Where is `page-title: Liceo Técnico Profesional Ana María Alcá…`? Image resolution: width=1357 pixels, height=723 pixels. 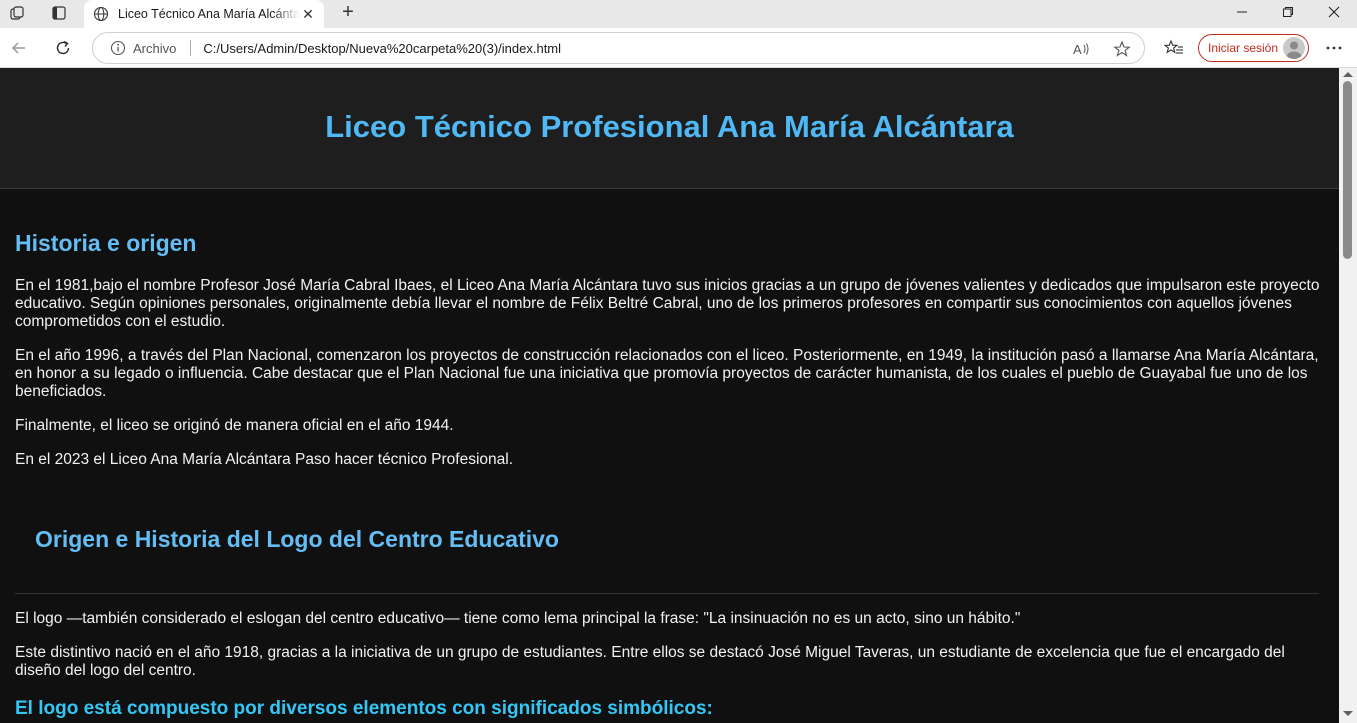
page-title: Liceo Técnico Profesional Ana María Alcá… is located at coordinates (669, 126).